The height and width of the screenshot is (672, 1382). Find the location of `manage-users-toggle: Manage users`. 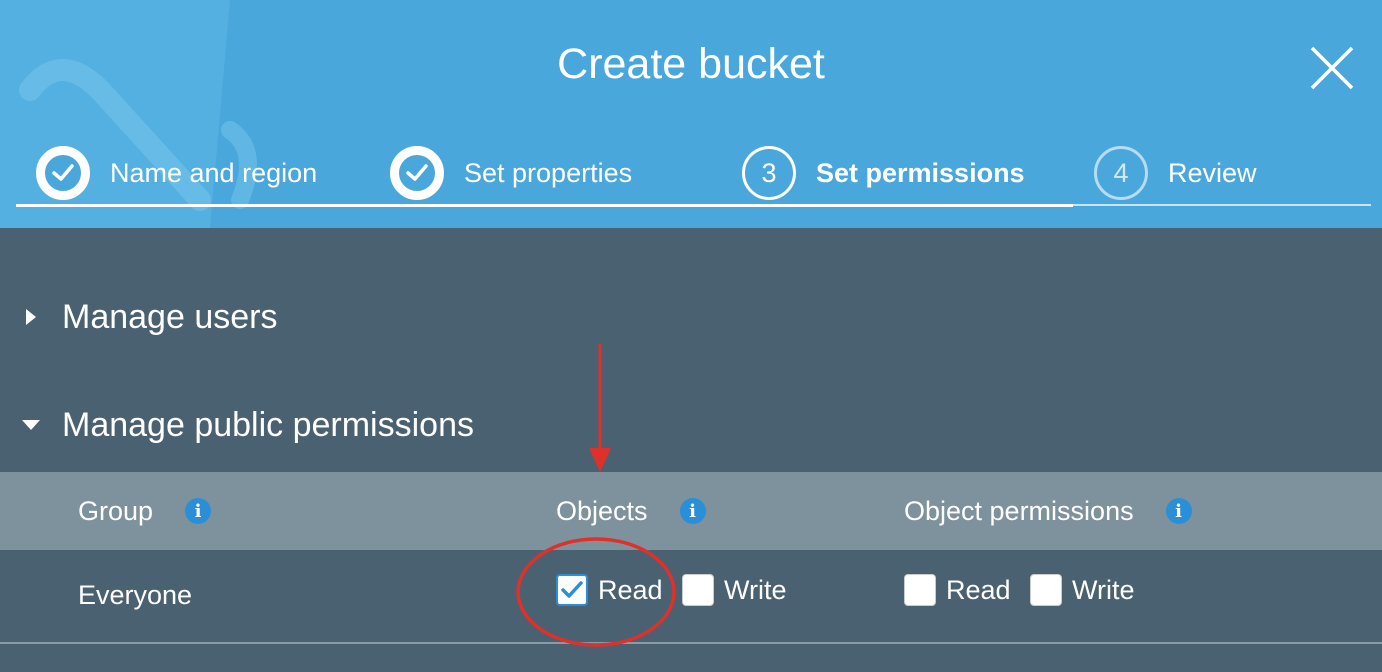

manage-users-toggle: Manage users is located at coordinates (138, 317).